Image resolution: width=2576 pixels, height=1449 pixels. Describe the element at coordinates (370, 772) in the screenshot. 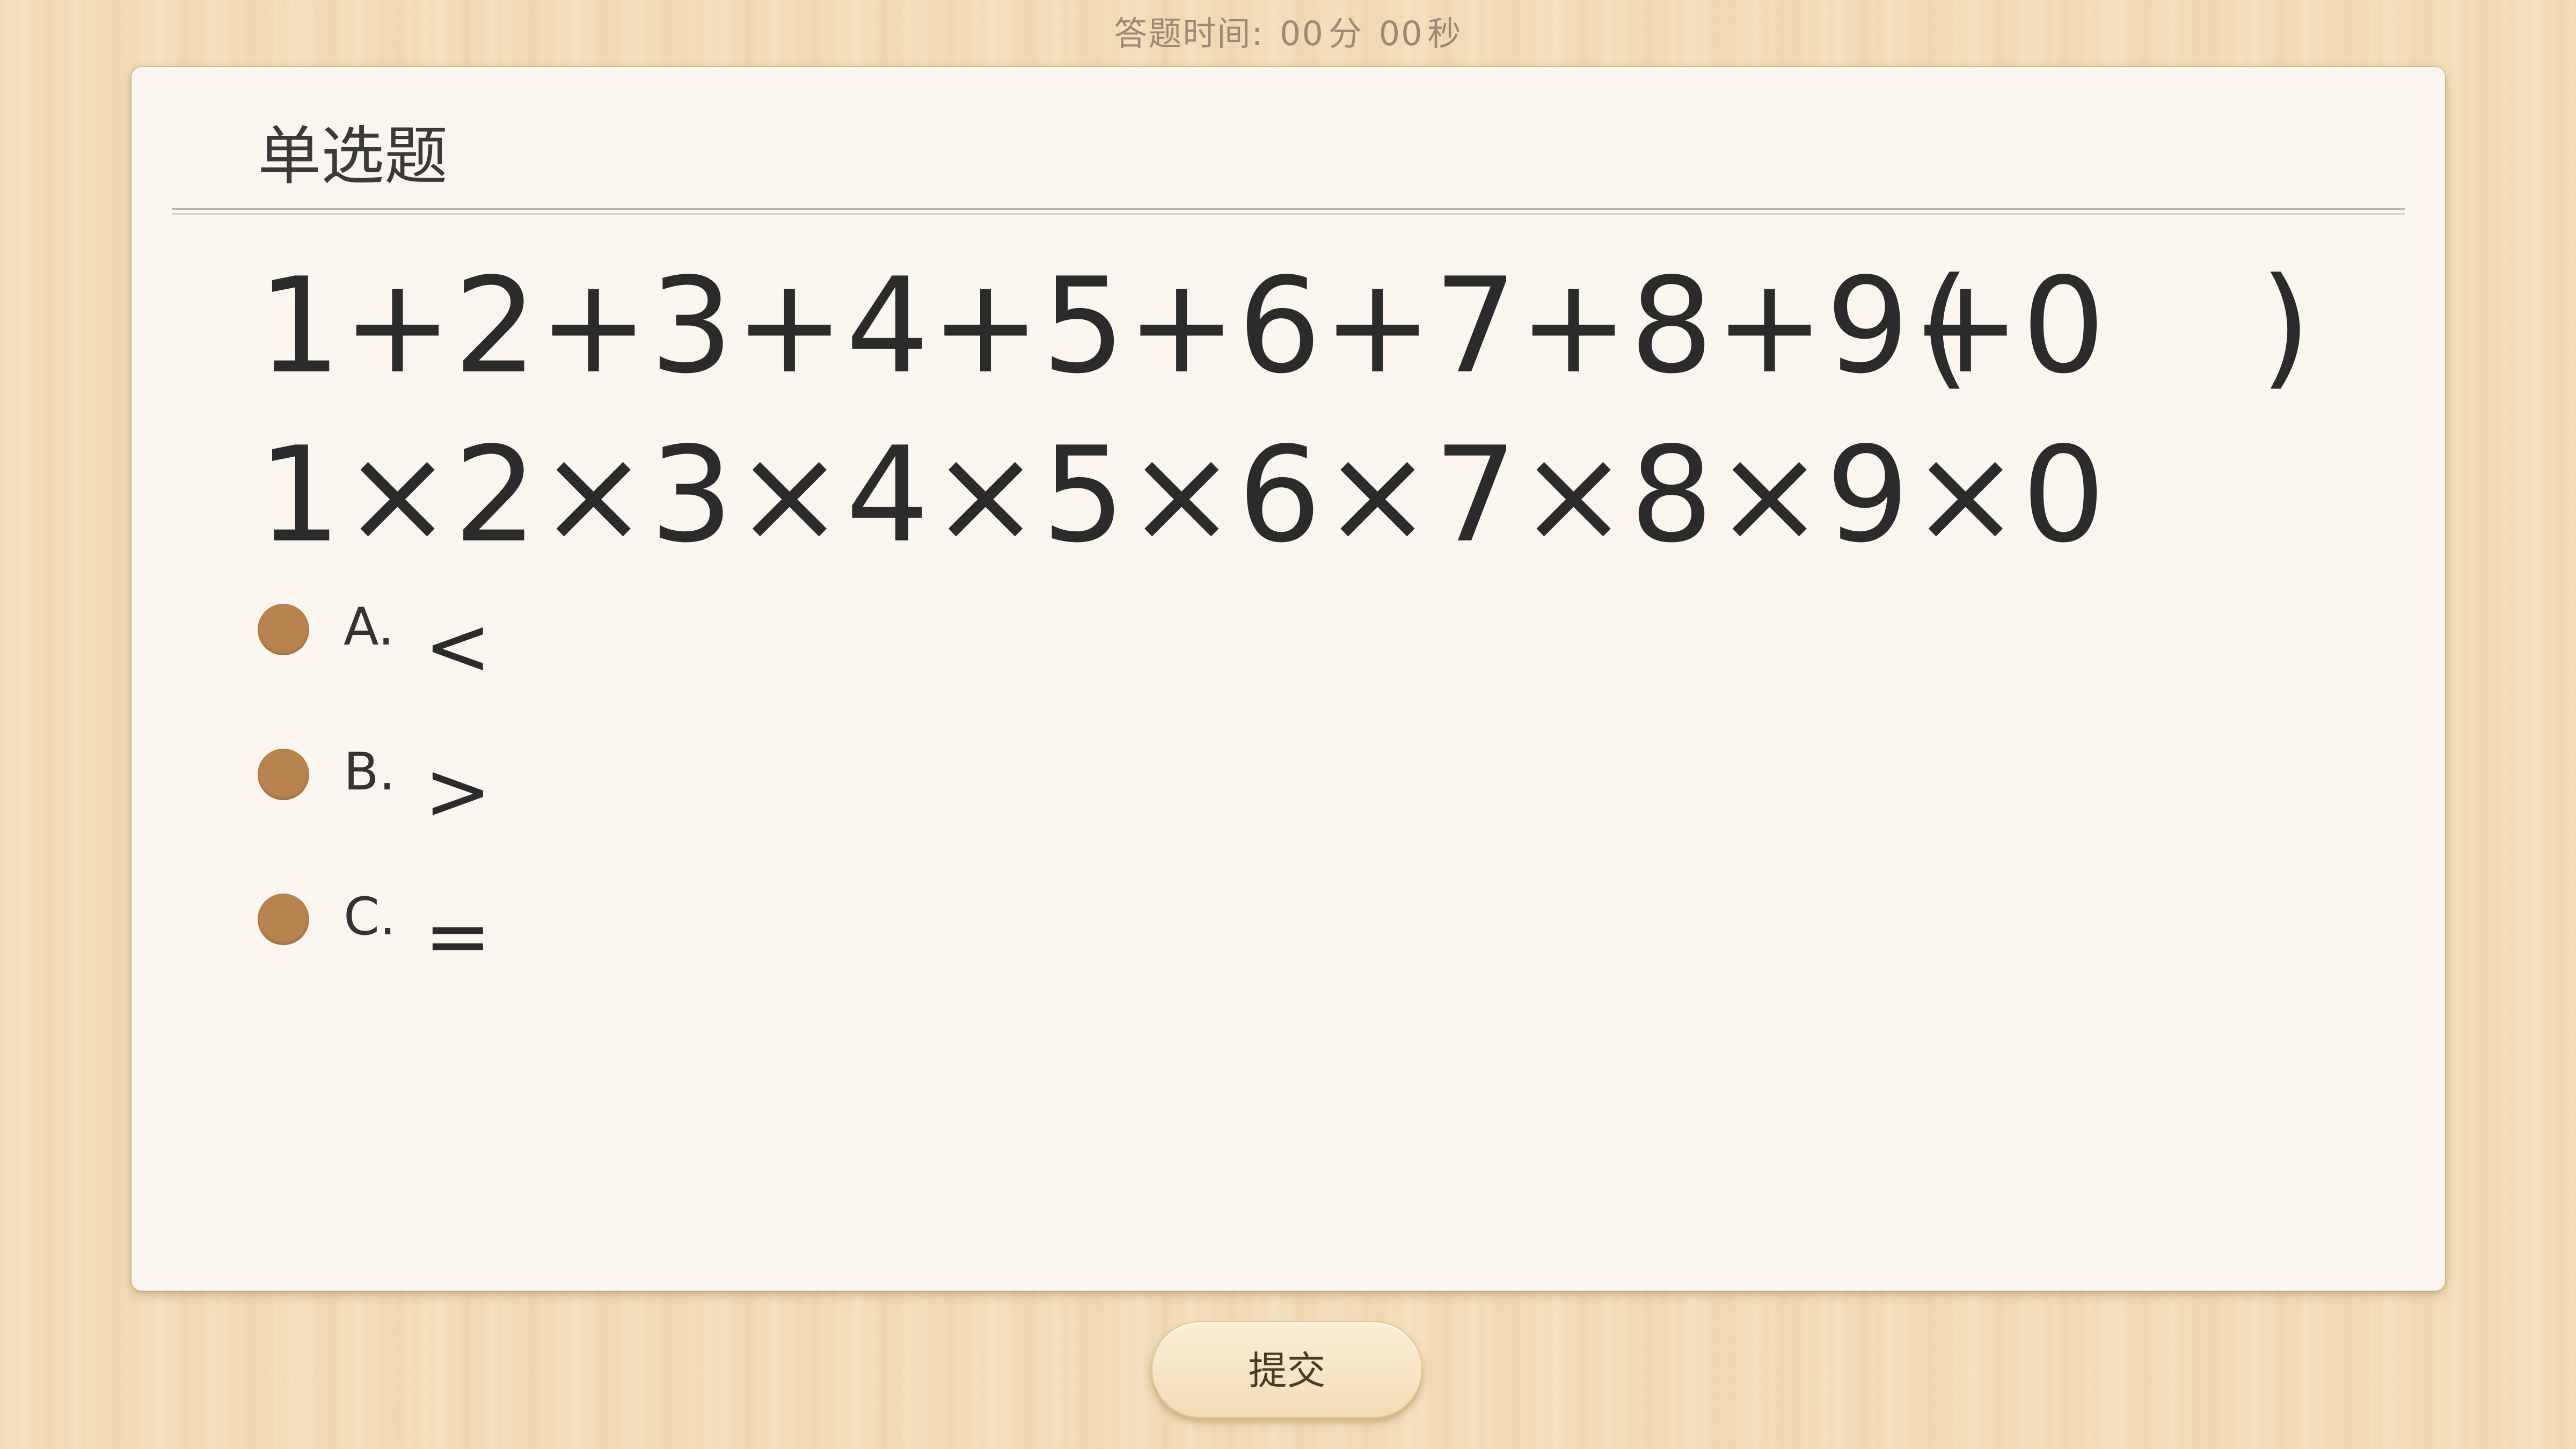

I see `option-b-letter: B.` at that location.